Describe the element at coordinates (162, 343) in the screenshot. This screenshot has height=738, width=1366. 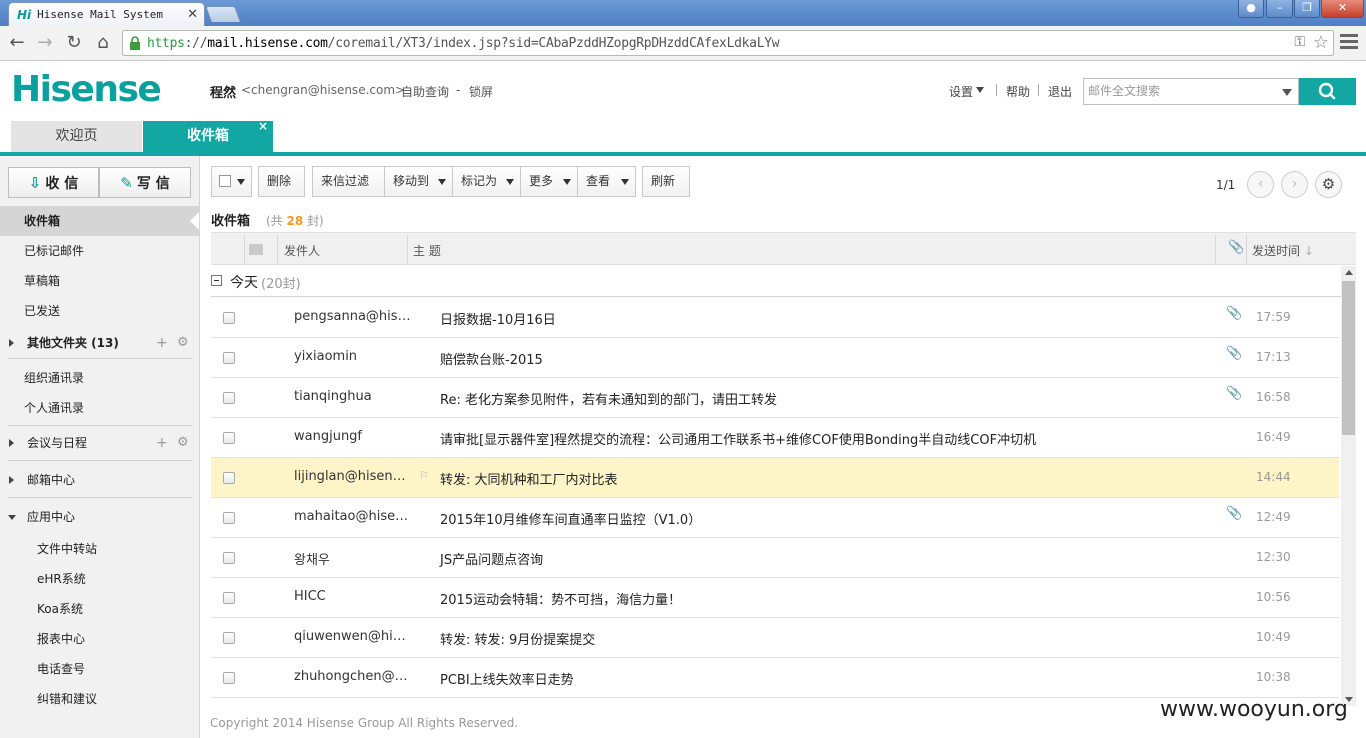
I see `add-icon: +` at that location.